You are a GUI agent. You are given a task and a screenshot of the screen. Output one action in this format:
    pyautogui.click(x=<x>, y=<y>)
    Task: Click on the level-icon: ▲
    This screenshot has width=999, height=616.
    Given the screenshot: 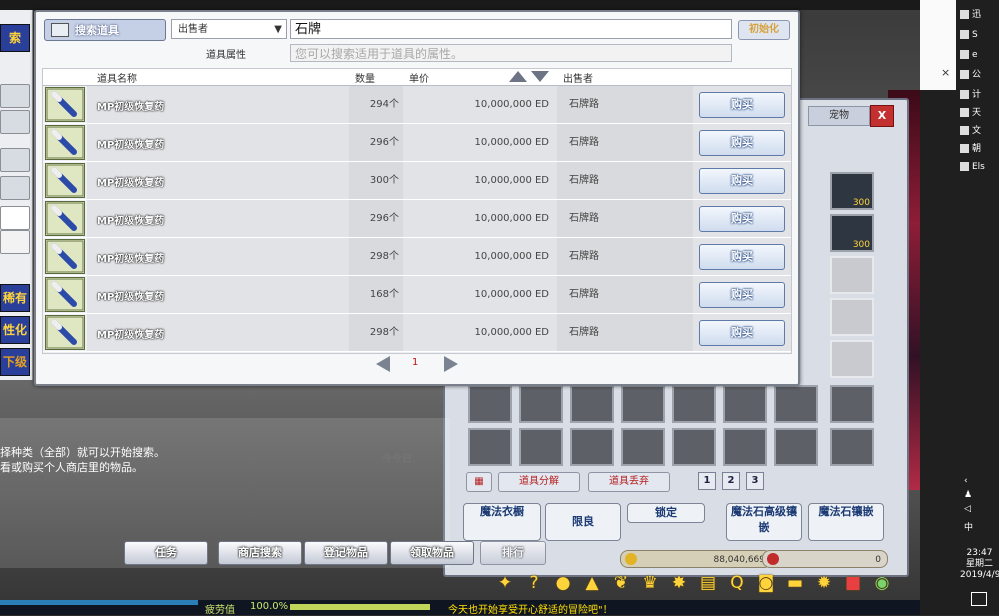 What is the action you would take?
    pyautogui.click(x=592, y=583)
    